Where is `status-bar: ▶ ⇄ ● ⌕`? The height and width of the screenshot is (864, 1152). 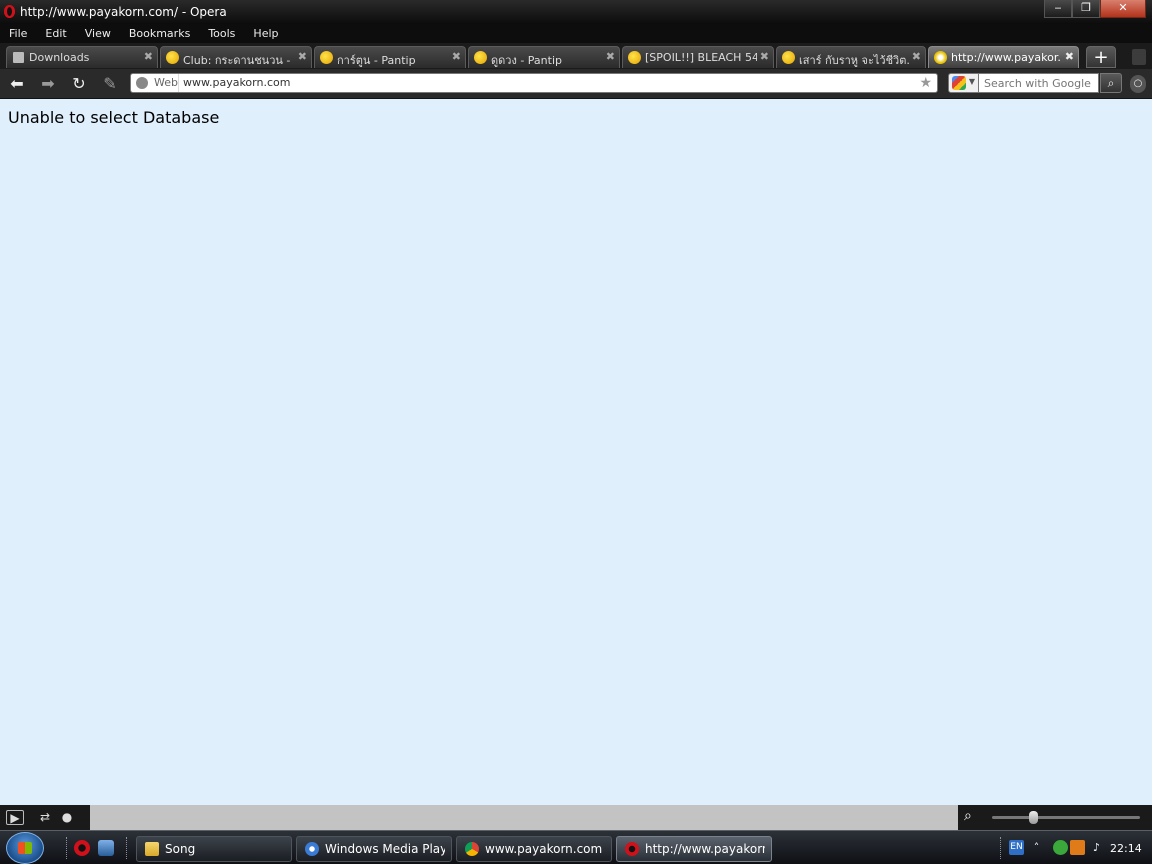 status-bar: ▶ ⇄ ● ⌕ is located at coordinates (576, 817).